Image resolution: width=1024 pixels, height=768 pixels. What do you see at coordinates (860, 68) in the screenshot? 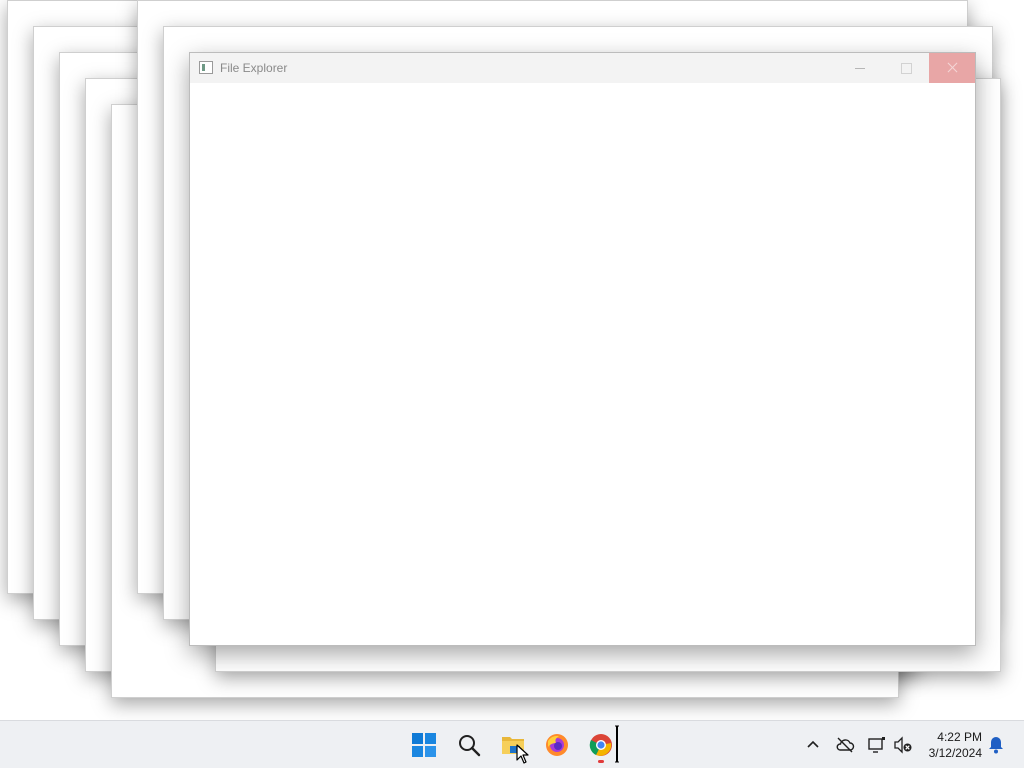
I see `minimize-button` at bounding box center [860, 68].